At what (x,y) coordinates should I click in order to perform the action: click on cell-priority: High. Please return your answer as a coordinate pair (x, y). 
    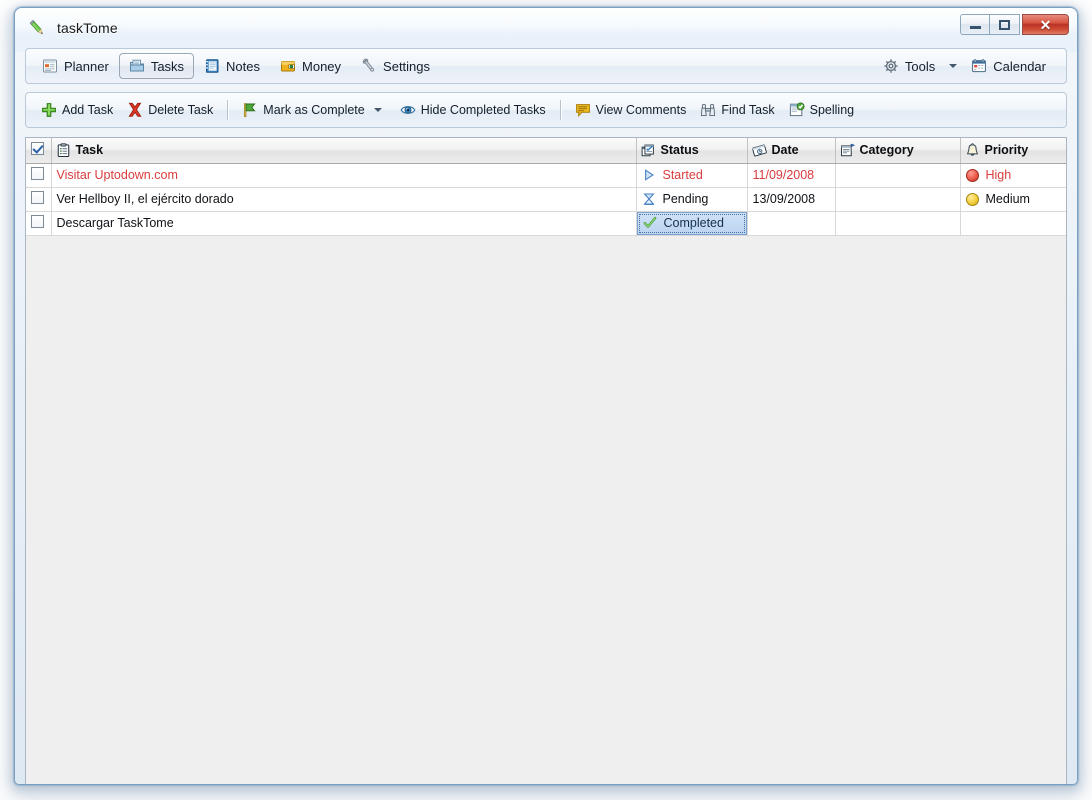
    Looking at the image, I should click on (1013, 175).